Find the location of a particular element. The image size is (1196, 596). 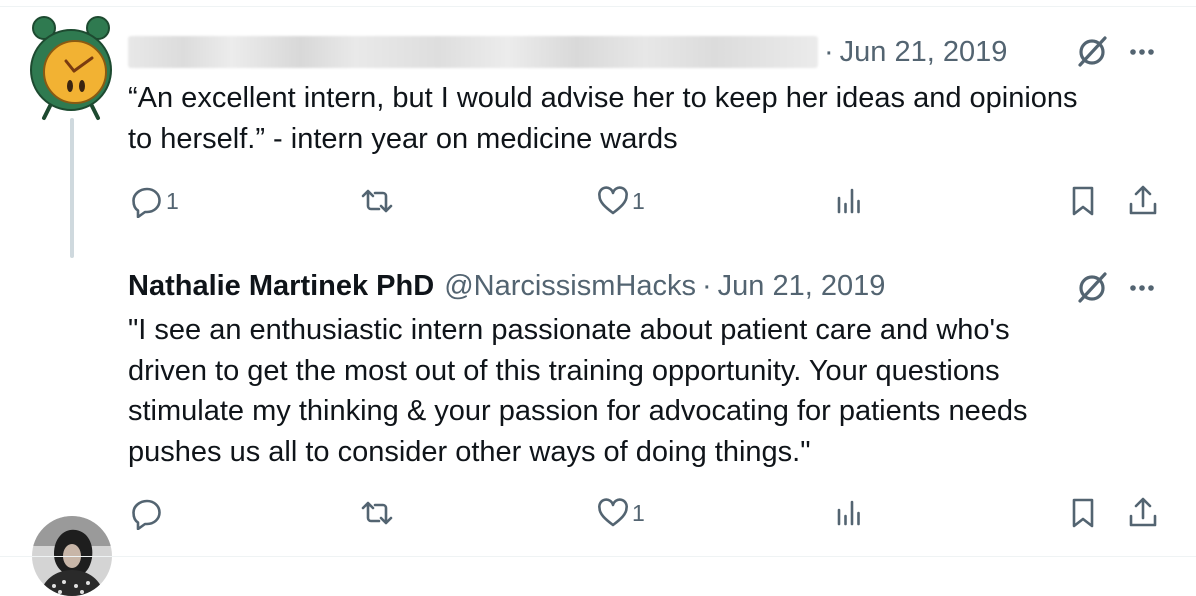

alarm-clock-emoji-avatar is located at coordinates (71, 68).